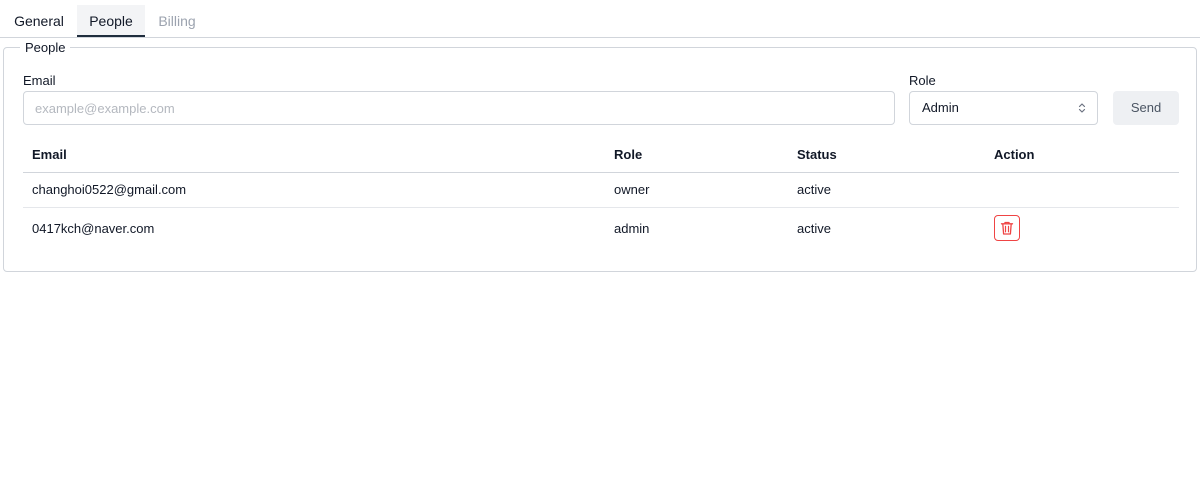  Describe the element at coordinates (93, 228) in the screenshot. I see `member-email: 0417kch@naver.com` at that location.